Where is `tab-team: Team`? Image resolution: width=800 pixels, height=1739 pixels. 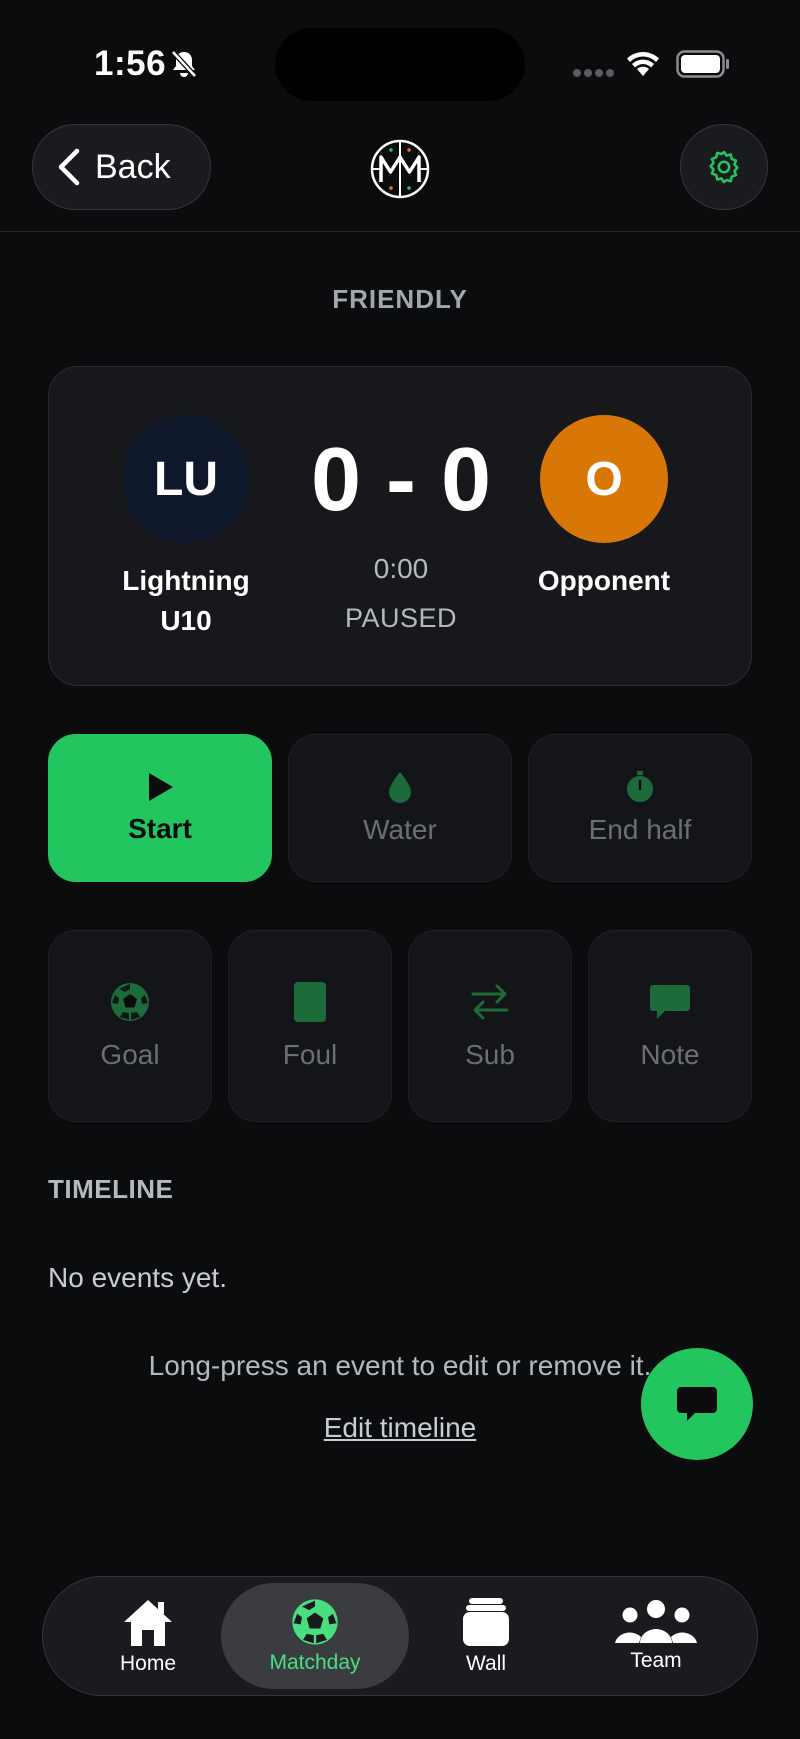 tab-team: Team is located at coordinates (656, 1636).